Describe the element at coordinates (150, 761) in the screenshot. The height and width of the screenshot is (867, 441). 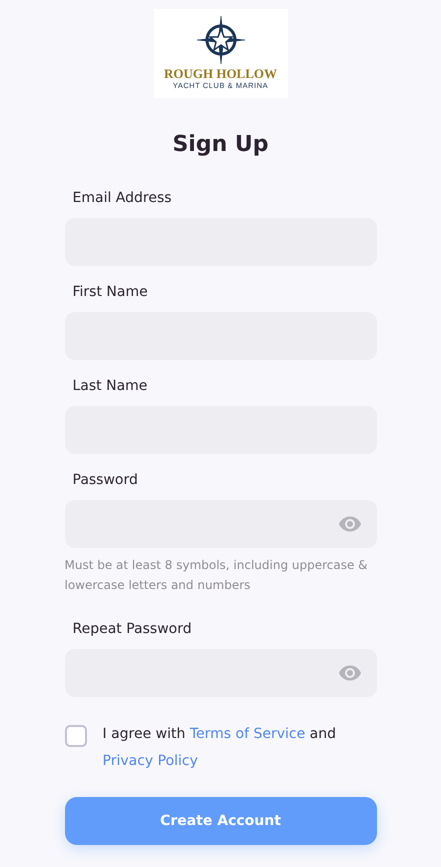
I see `privacy-link: Privacy Policy` at that location.